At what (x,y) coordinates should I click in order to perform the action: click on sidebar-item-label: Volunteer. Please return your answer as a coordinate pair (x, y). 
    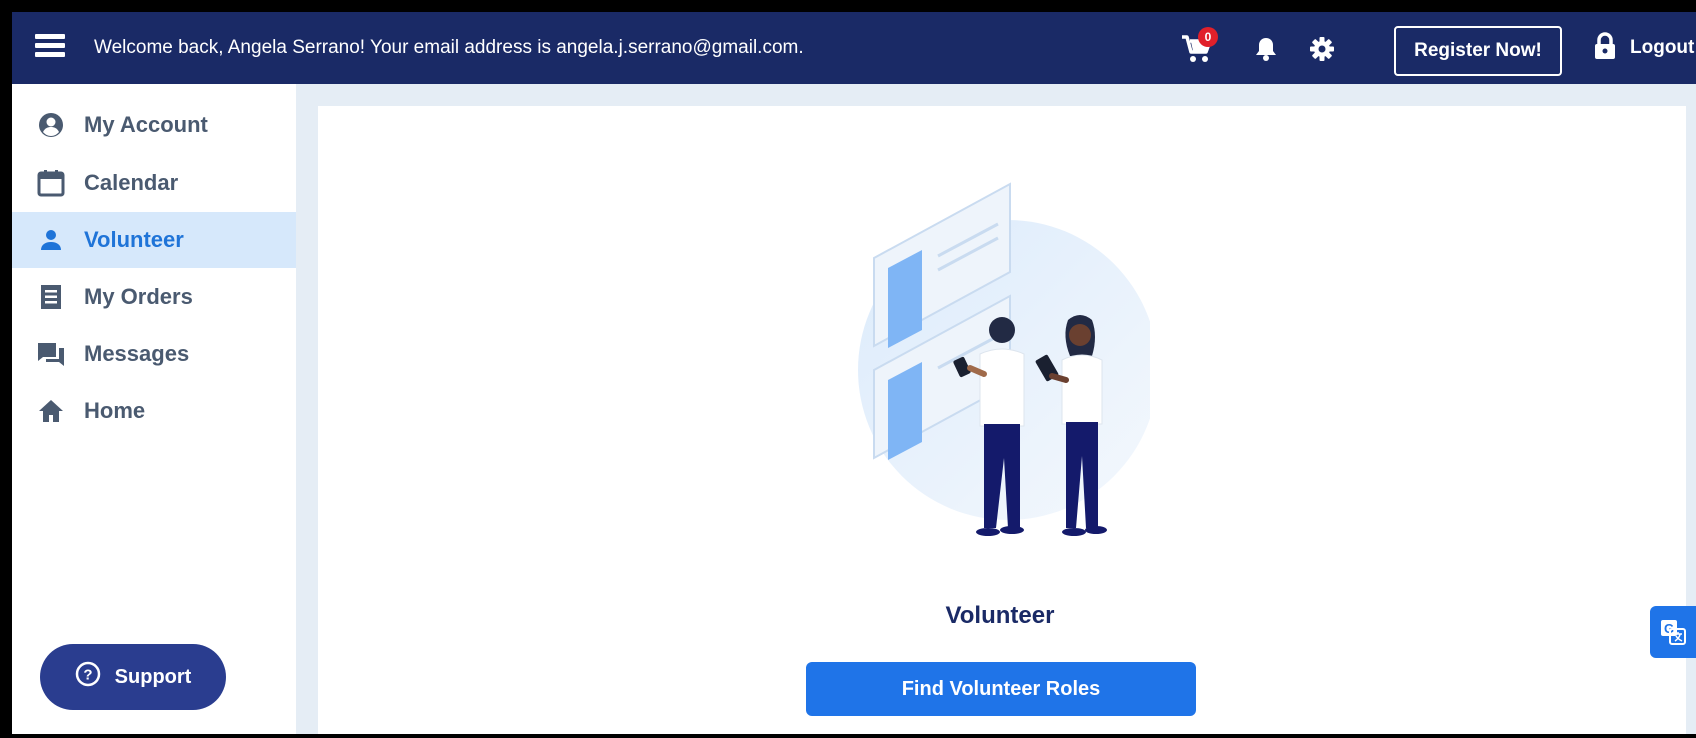
    Looking at the image, I should click on (134, 239).